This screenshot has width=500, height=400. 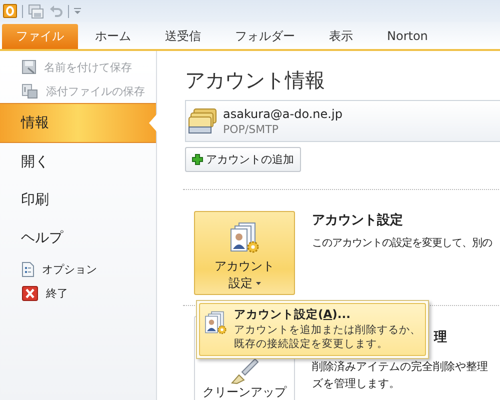 What do you see at coordinates (251, 129) in the screenshot?
I see `account-type: POP/SMTP` at bounding box center [251, 129].